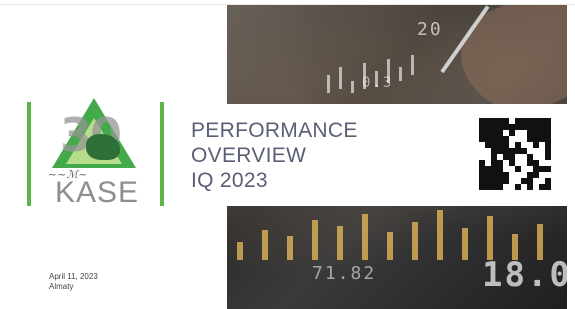 This screenshot has height=309, width=575. Describe the element at coordinates (515, 154) in the screenshot. I see `qr-code-icon` at that location.